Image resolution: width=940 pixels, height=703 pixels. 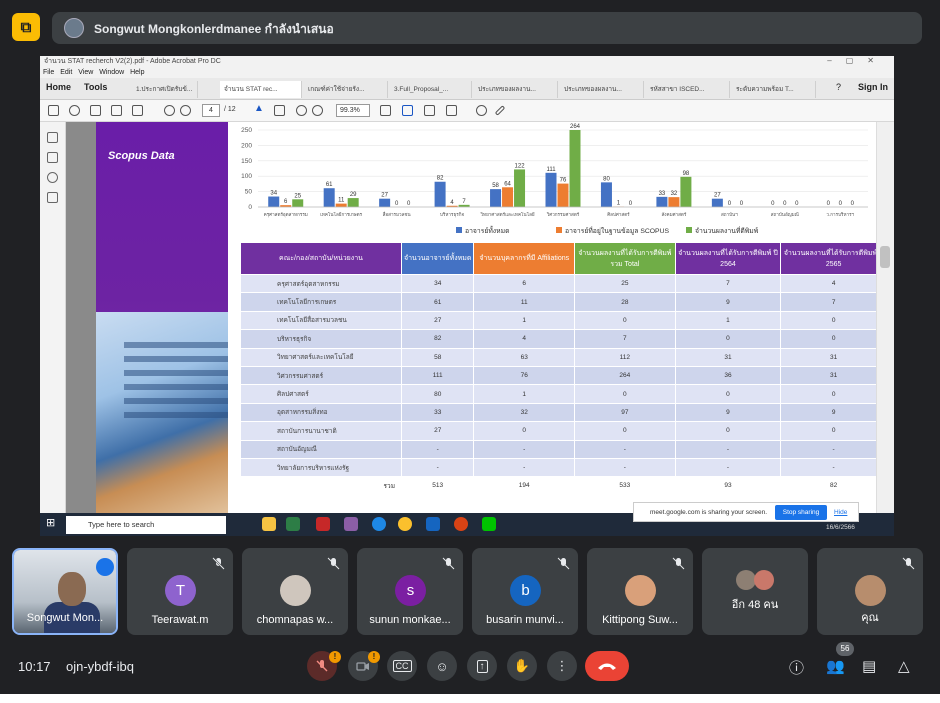 What do you see at coordinates (728, 449) in the screenshot?
I see `table-cell: -` at bounding box center [728, 449].